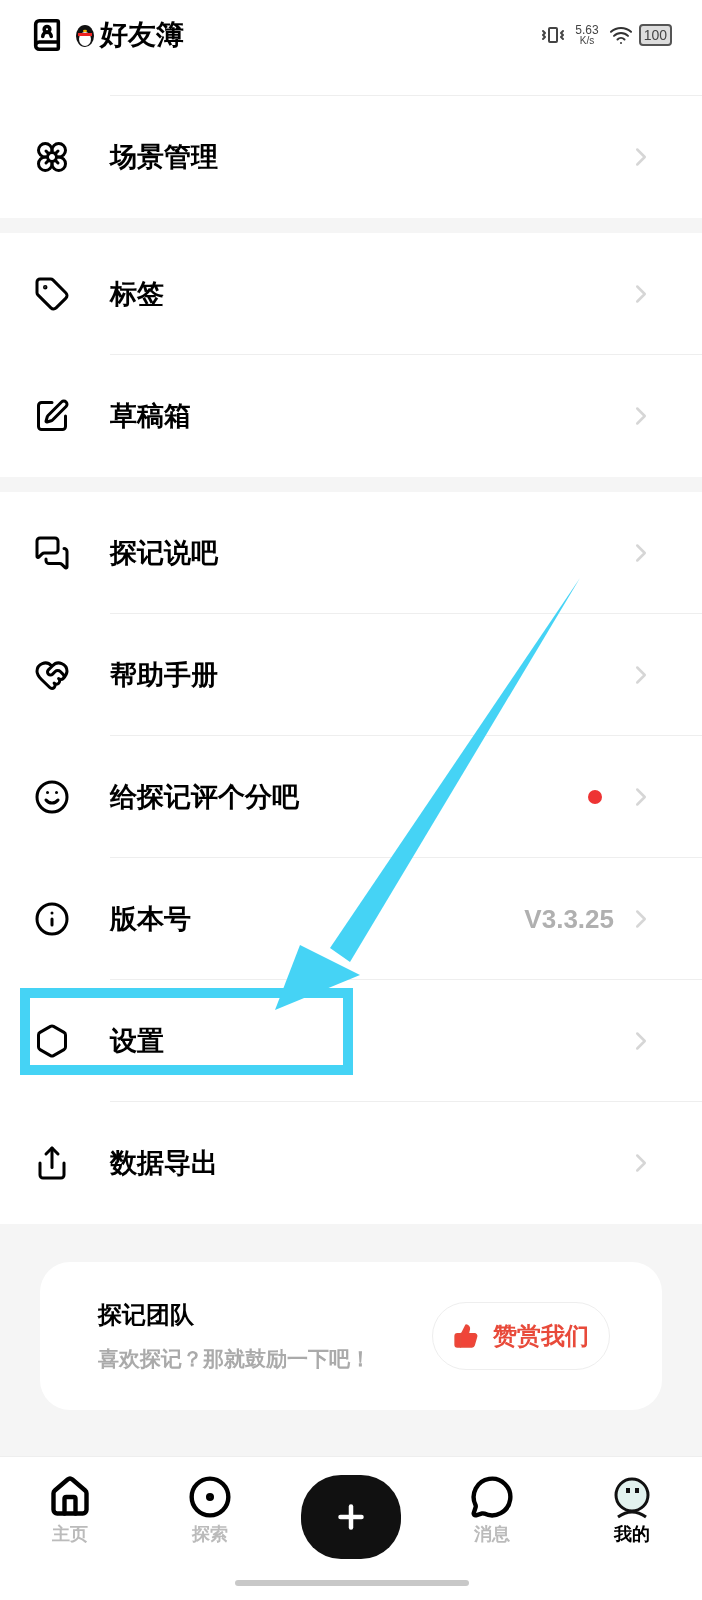  I want to click on chat-bubbles-icon, so click(52, 553).